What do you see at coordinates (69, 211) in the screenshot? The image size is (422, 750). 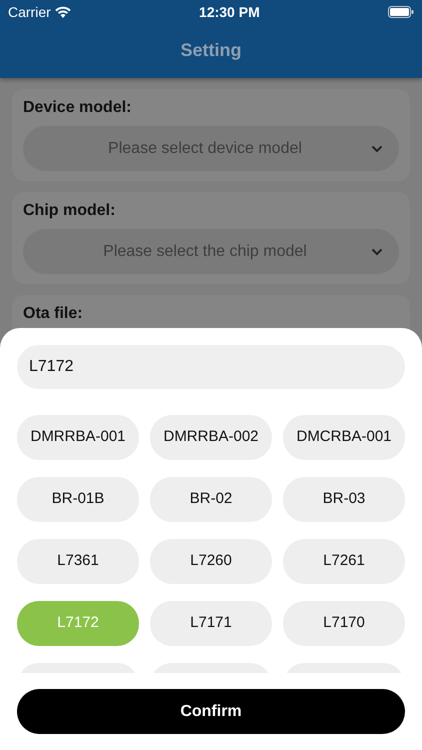 I see `field-label: Chip model:` at bounding box center [69, 211].